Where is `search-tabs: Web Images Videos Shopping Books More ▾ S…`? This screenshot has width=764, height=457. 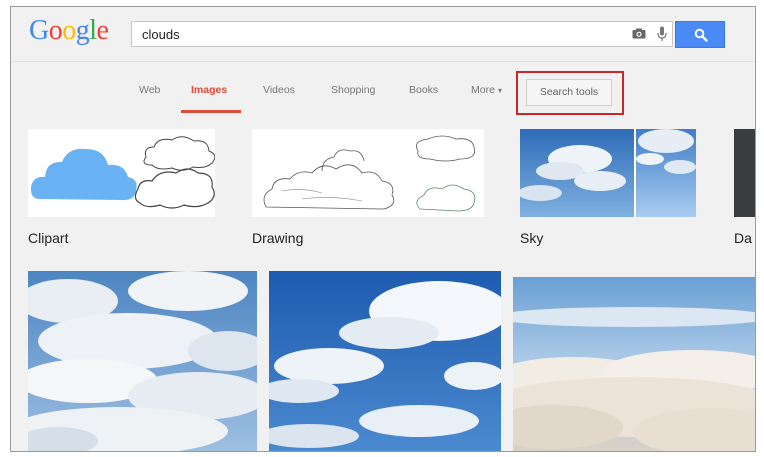
search-tabs: Web Images Videos Shopping Books More ▾ S… is located at coordinates (383, 90).